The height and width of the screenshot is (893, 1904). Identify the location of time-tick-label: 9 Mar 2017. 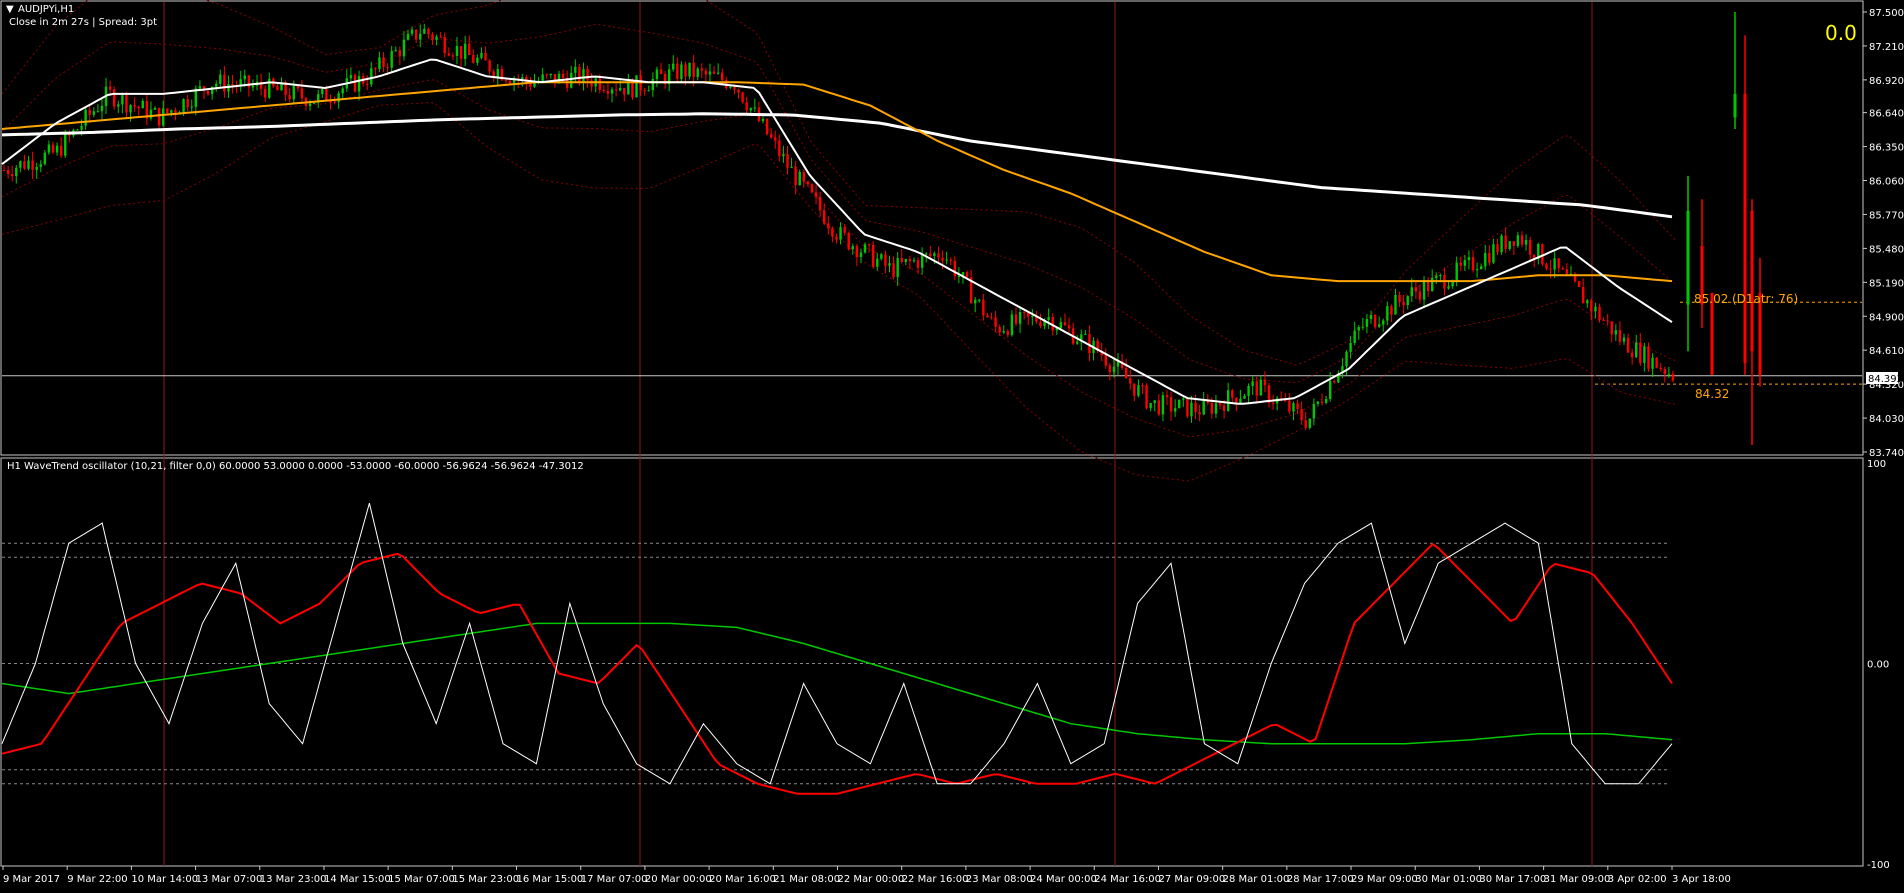
(31, 879).